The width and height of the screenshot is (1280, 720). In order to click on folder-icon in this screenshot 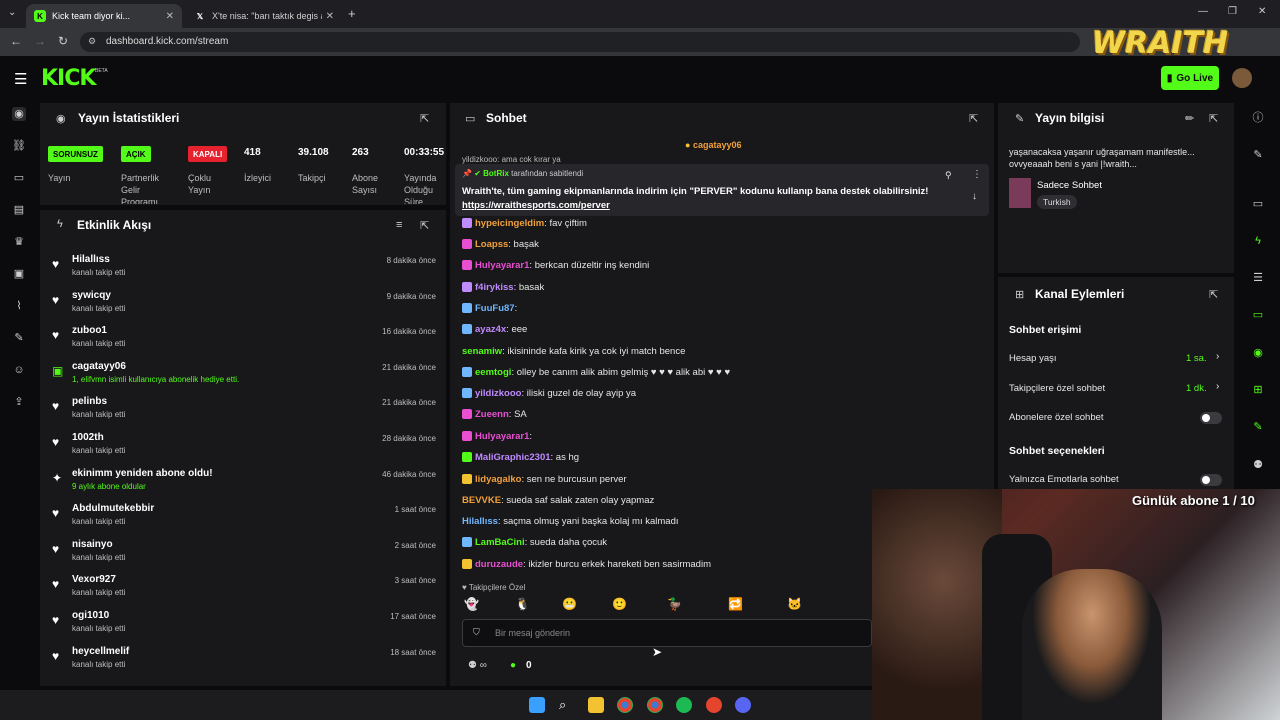, I will do `click(596, 705)`.